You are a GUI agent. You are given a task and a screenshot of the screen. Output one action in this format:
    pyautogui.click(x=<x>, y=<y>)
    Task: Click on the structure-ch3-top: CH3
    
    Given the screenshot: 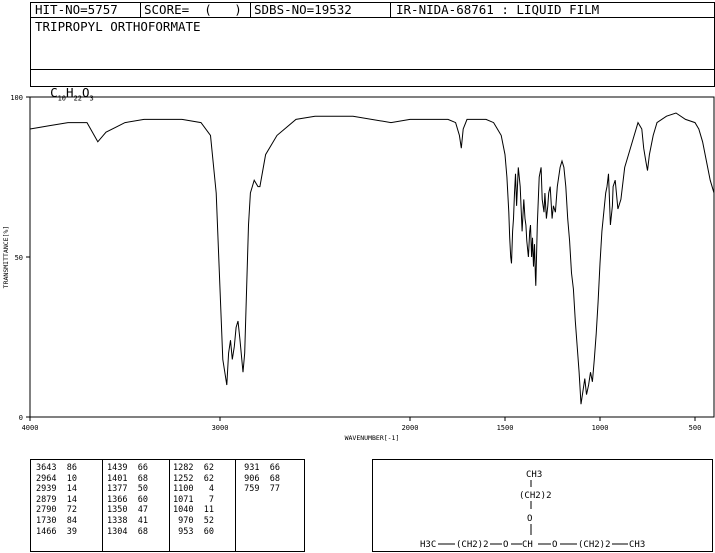 What is the action you would take?
    pyautogui.click(x=534, y=475)
    